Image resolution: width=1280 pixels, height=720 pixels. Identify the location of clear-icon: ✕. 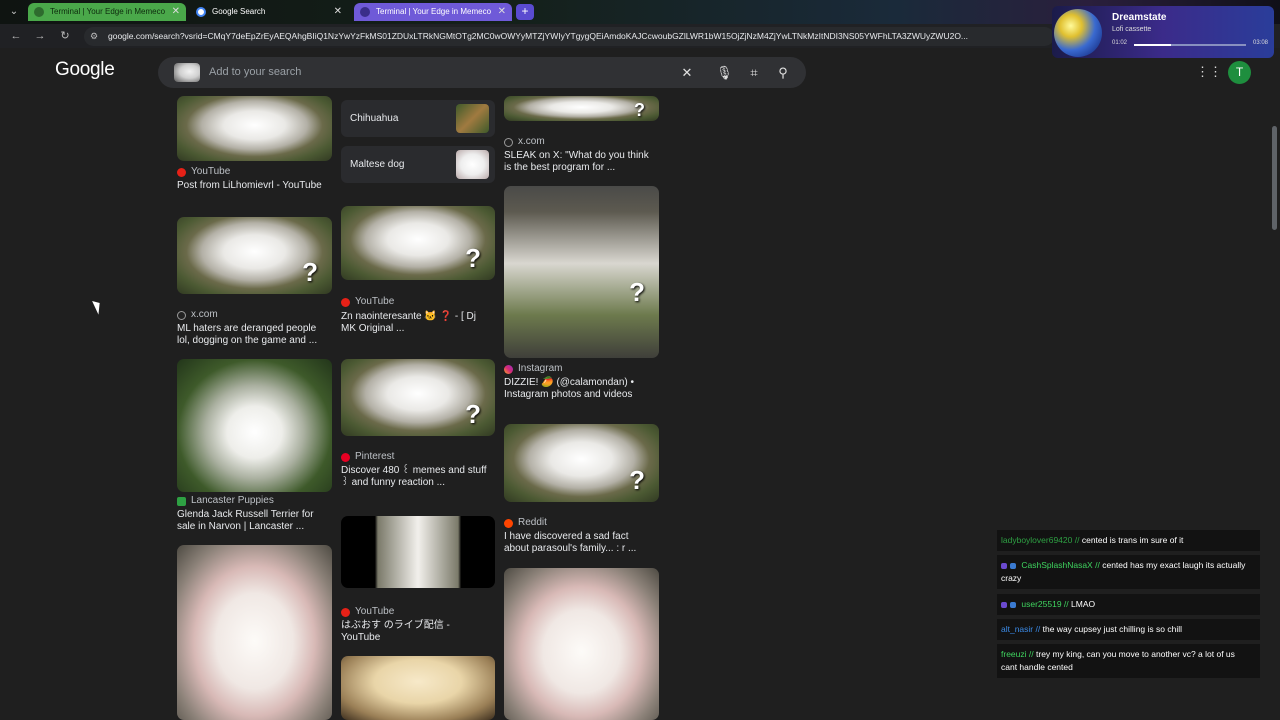
(687, 73).